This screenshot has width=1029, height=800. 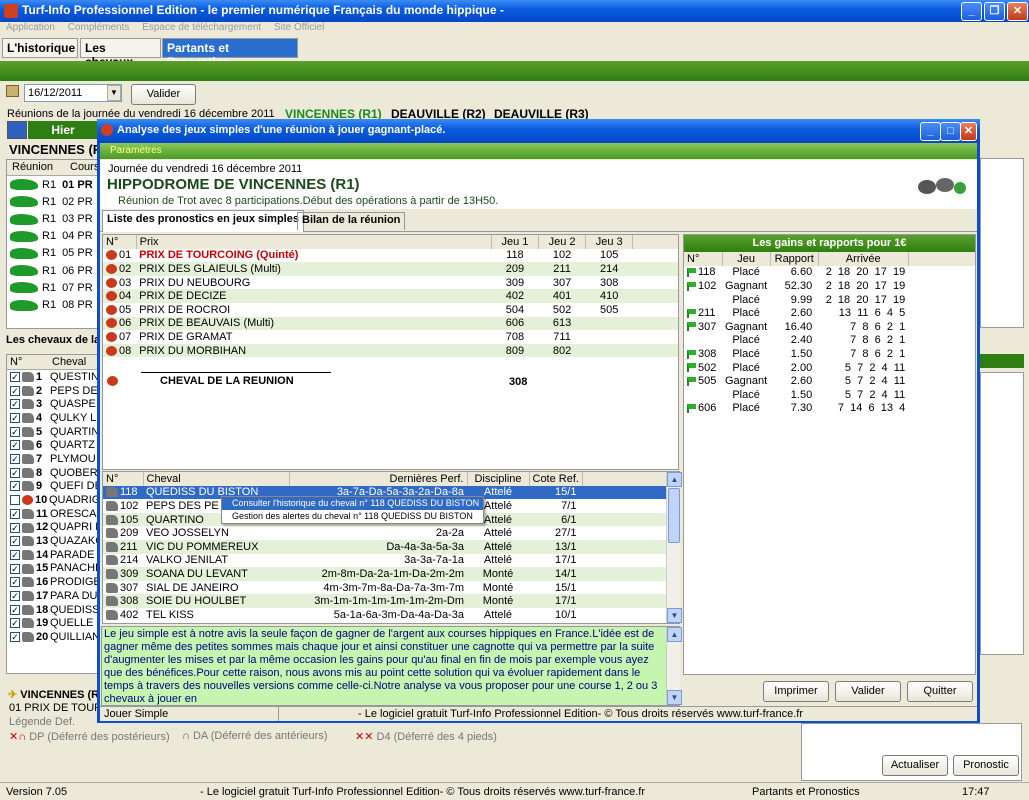 I want to click on cheval-left-row: ✓ 5 QUARTIN, so click(x=56, y=432).